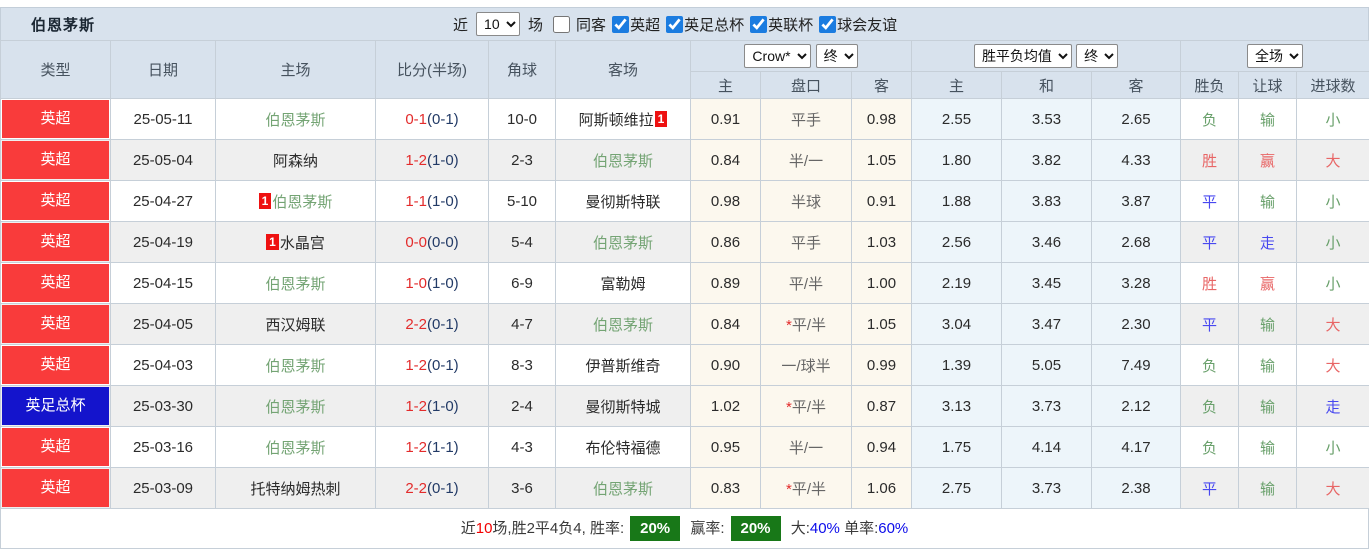  I want to click on score-cell: 0-0(0-0), so click(432, 242).